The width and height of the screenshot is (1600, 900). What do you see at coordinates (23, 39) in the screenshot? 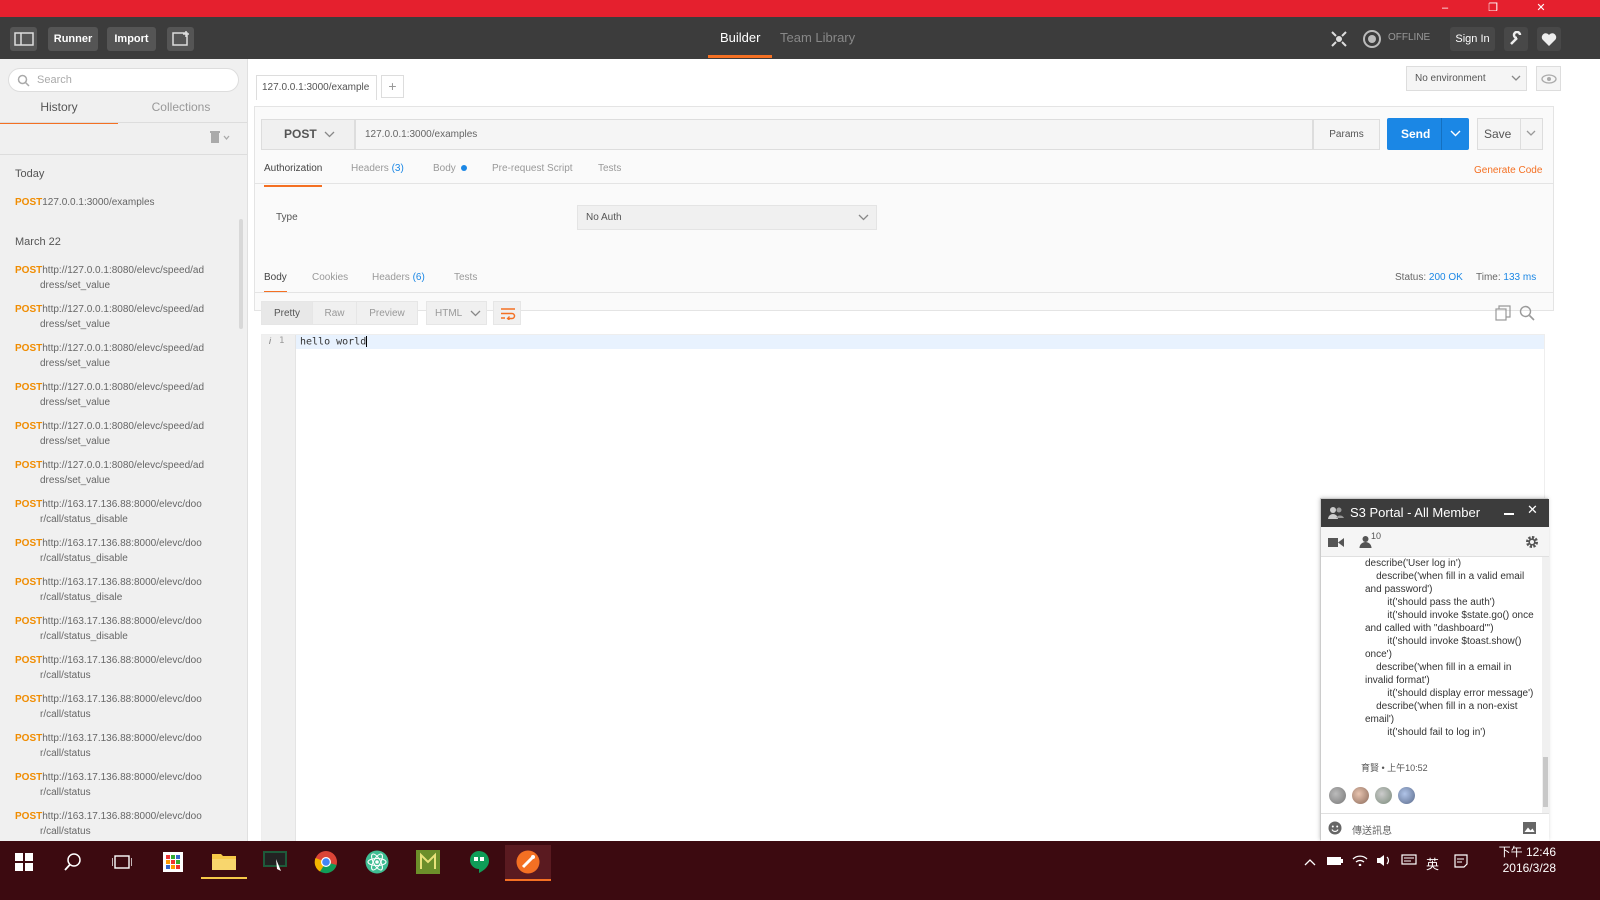
I see `toggle-sidebar-button` at bounding box center [23, 39].